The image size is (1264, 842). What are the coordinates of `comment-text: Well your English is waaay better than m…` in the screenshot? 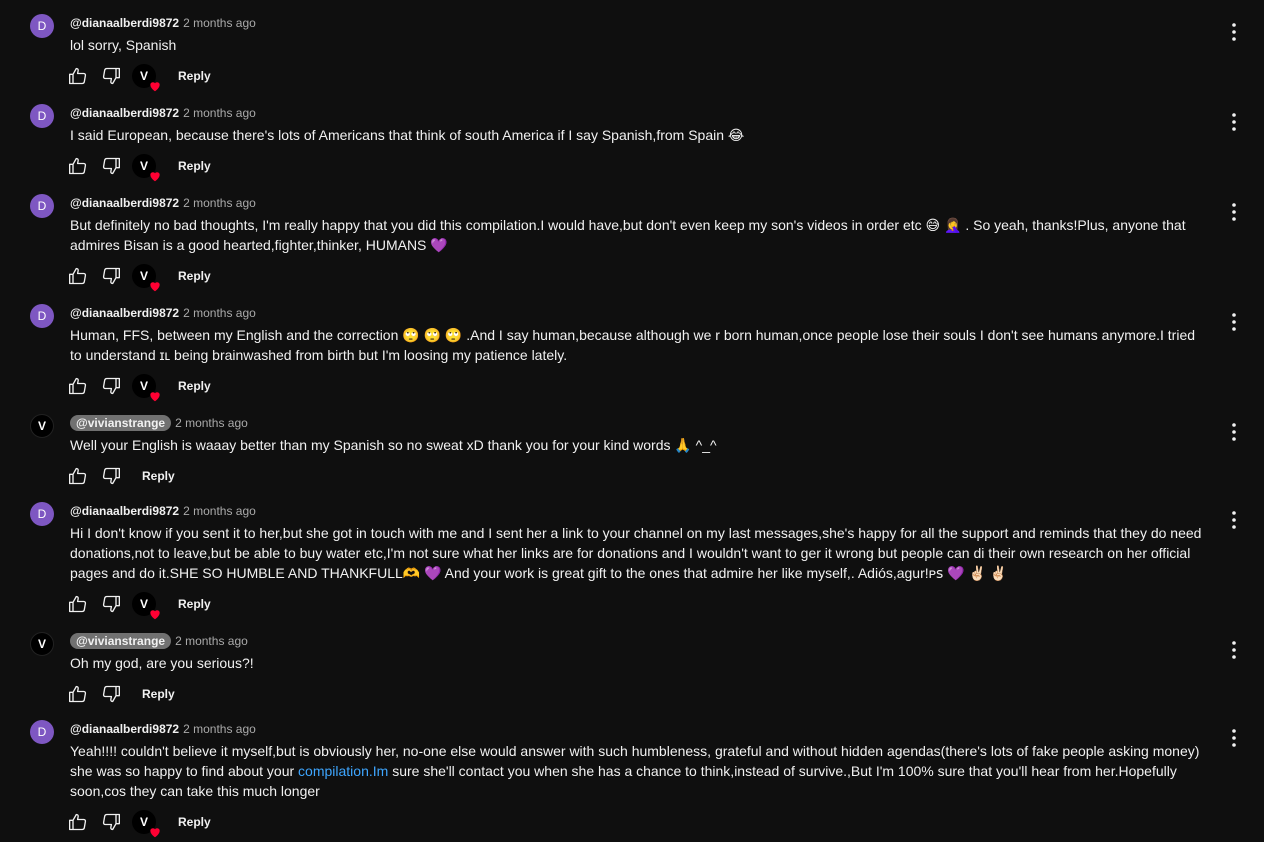 It's located at (393, 445).